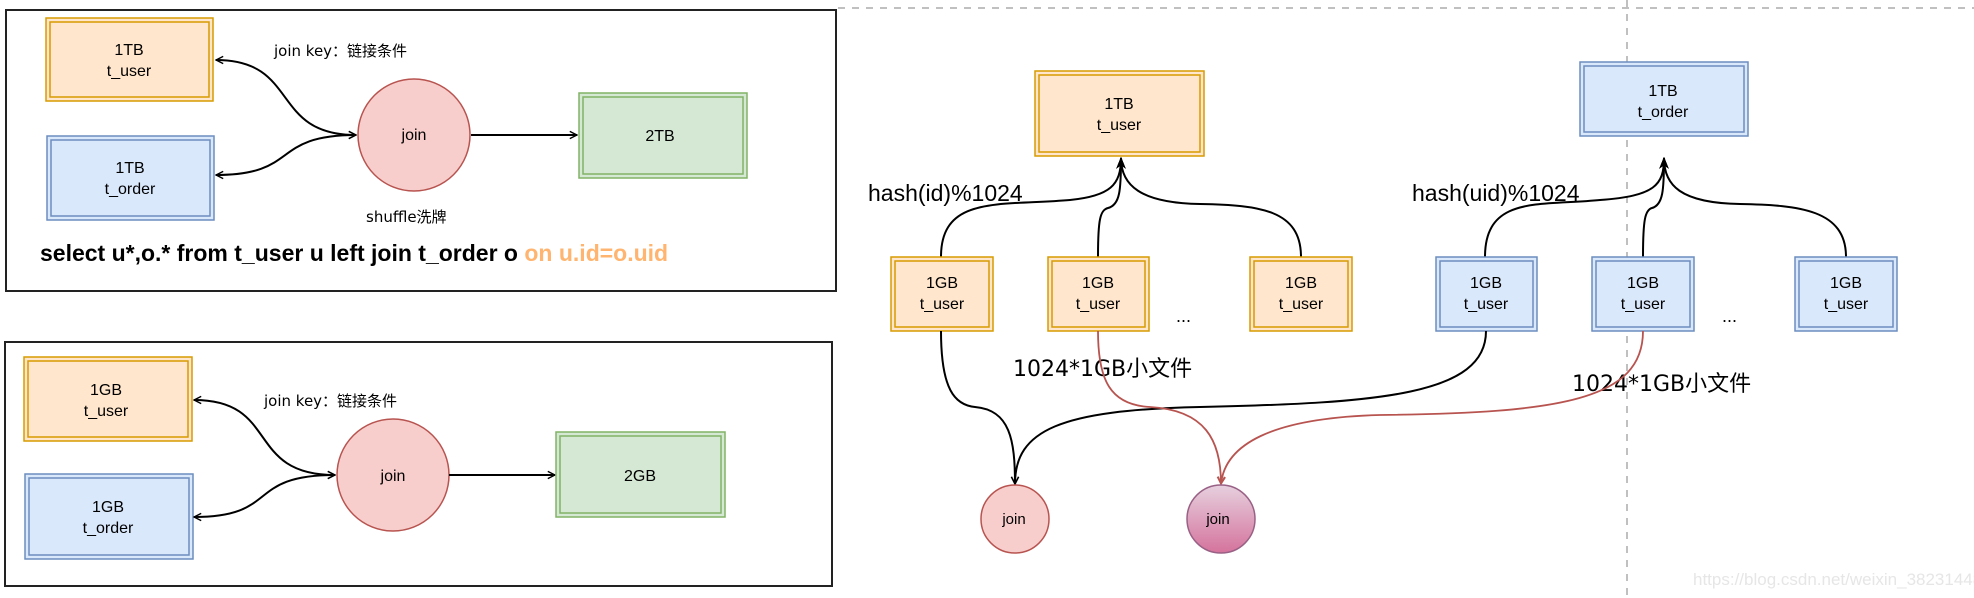 The width and height of the screenshot is (1974, 598). Describe the element at coordinates (1486, 304) in the screenshot. I see `bucket-order-1-table: t_user` at that location.